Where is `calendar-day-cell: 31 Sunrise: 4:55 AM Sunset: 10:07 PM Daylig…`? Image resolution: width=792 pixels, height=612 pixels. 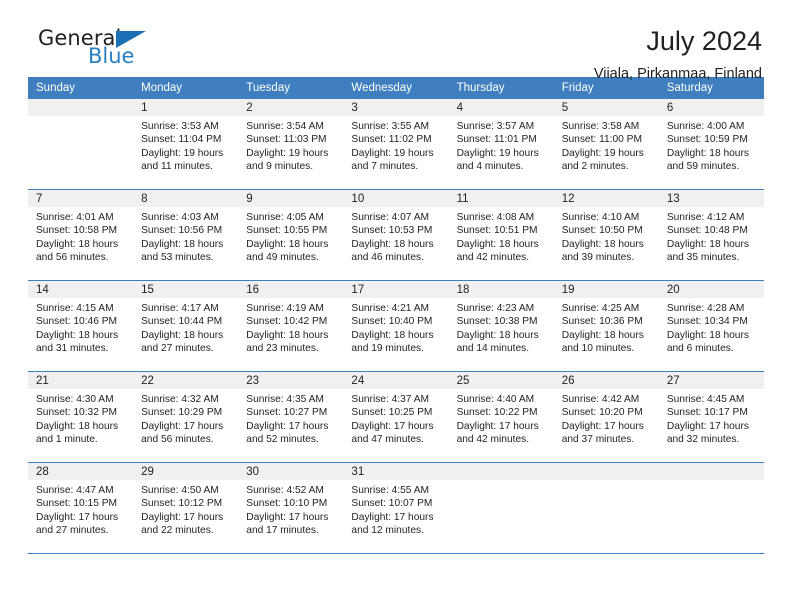 calendar-day-cell: 31 Sunrise: 4:55 AM Sunset: 10:07 PM Daylig… is located at coordinates (396, 508).